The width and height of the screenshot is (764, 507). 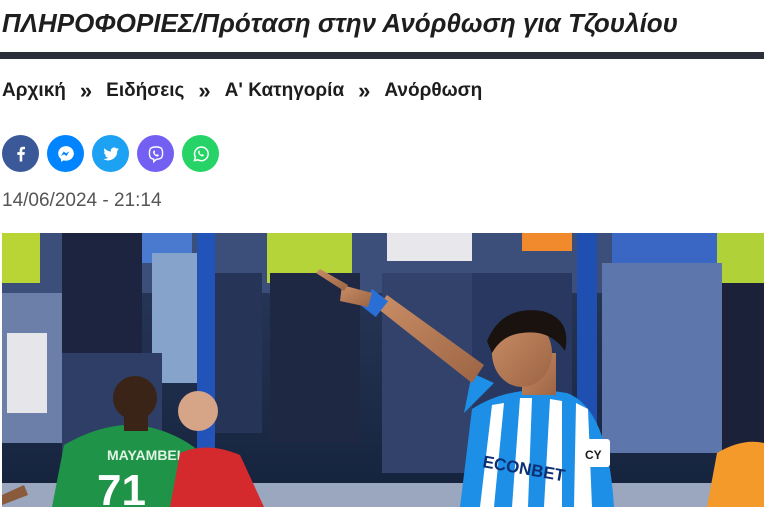 I want to click on viber-icon, so click(x=155, y=154).